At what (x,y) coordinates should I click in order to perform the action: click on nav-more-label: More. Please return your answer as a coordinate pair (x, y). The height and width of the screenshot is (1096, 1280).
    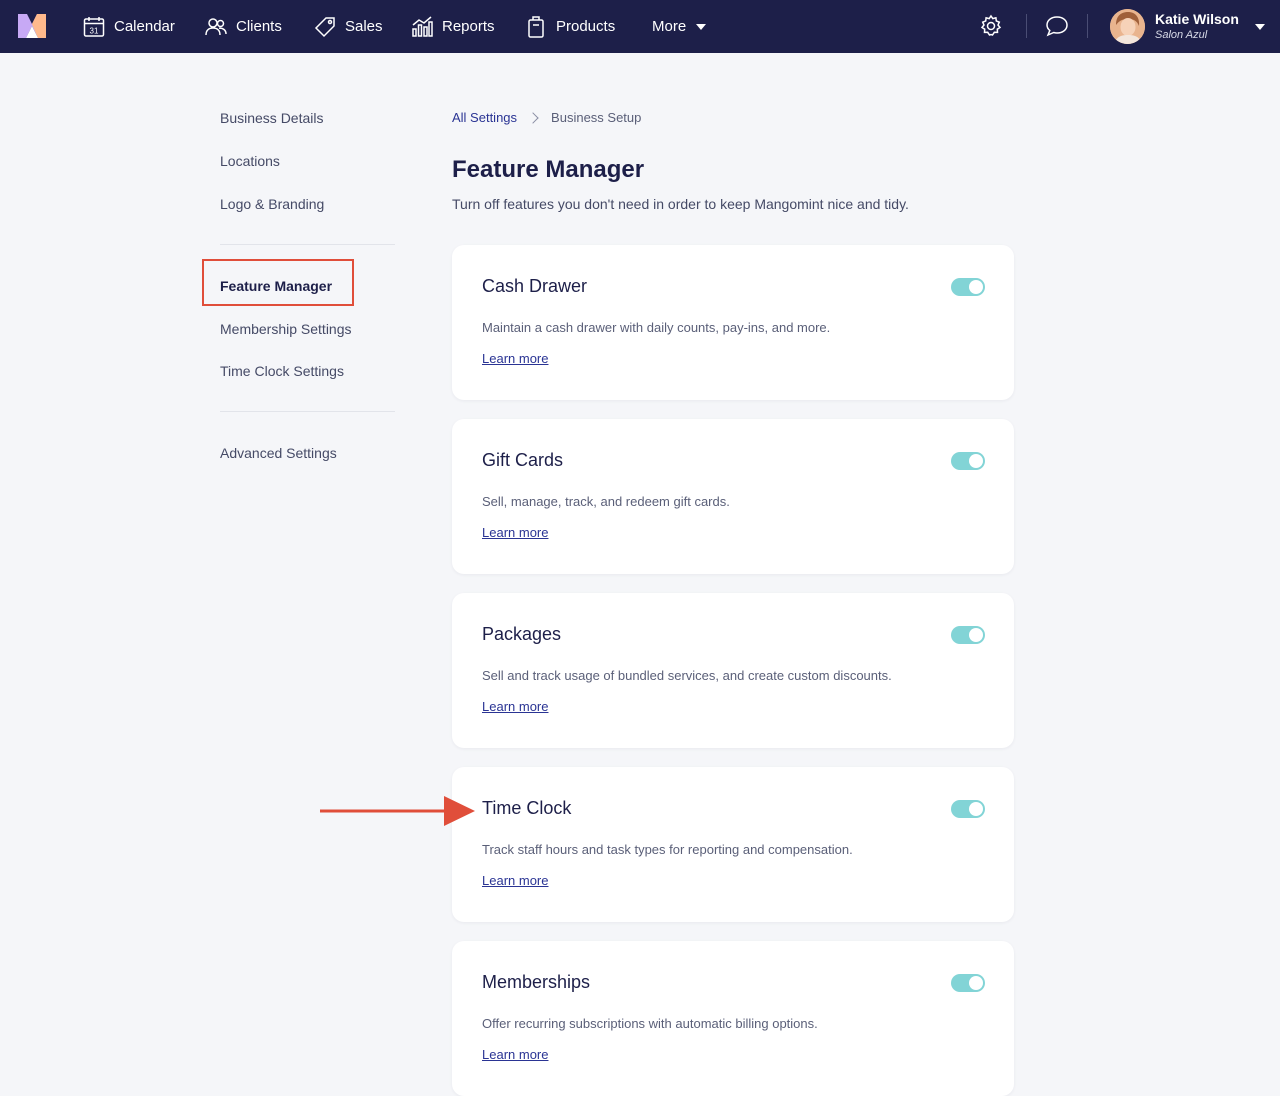
    Looking at the image, I should click on (669, 26).